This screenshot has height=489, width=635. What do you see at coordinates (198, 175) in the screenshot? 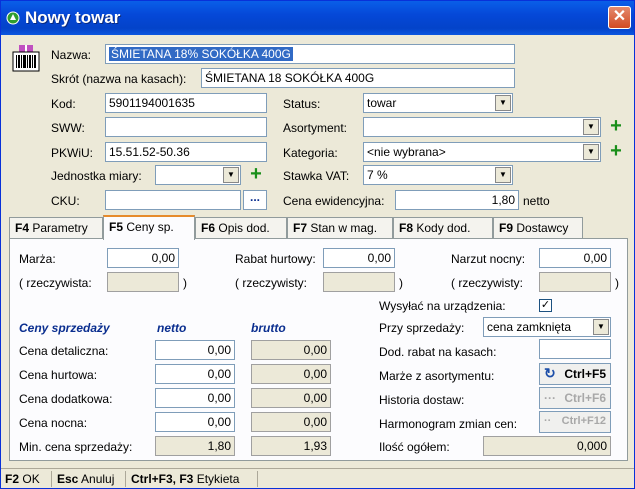
I see `jm-select: ▼` at bounding box center [198, 175].